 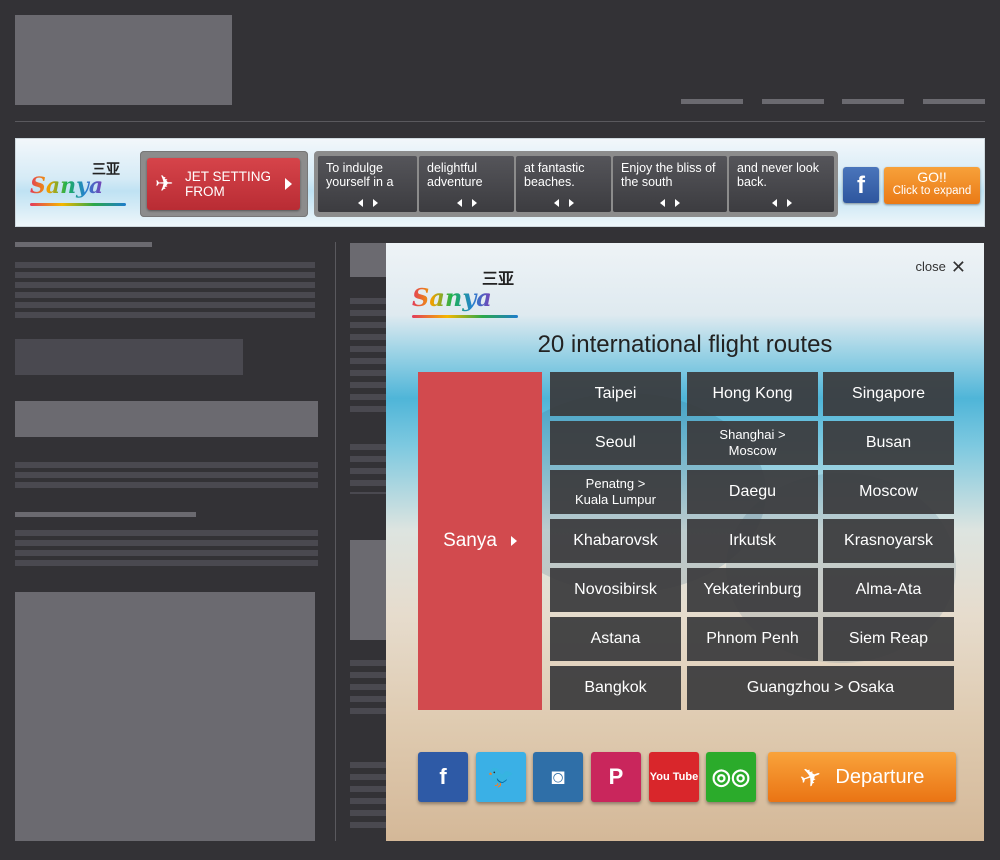 What do you see at coordinates (83, 244) in the screenshot?
I see `left-heading-placeholder` at bounding box center [83, 244].